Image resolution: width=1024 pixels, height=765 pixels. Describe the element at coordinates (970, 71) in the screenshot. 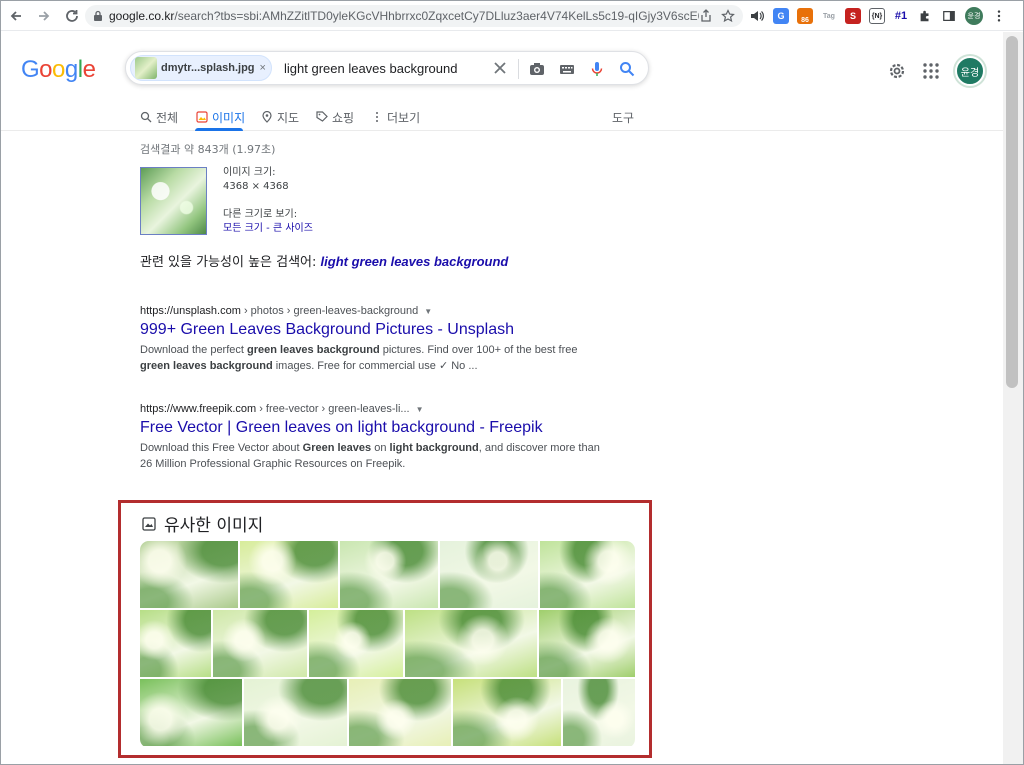

I see `account-avatar: 윤경` at that location.